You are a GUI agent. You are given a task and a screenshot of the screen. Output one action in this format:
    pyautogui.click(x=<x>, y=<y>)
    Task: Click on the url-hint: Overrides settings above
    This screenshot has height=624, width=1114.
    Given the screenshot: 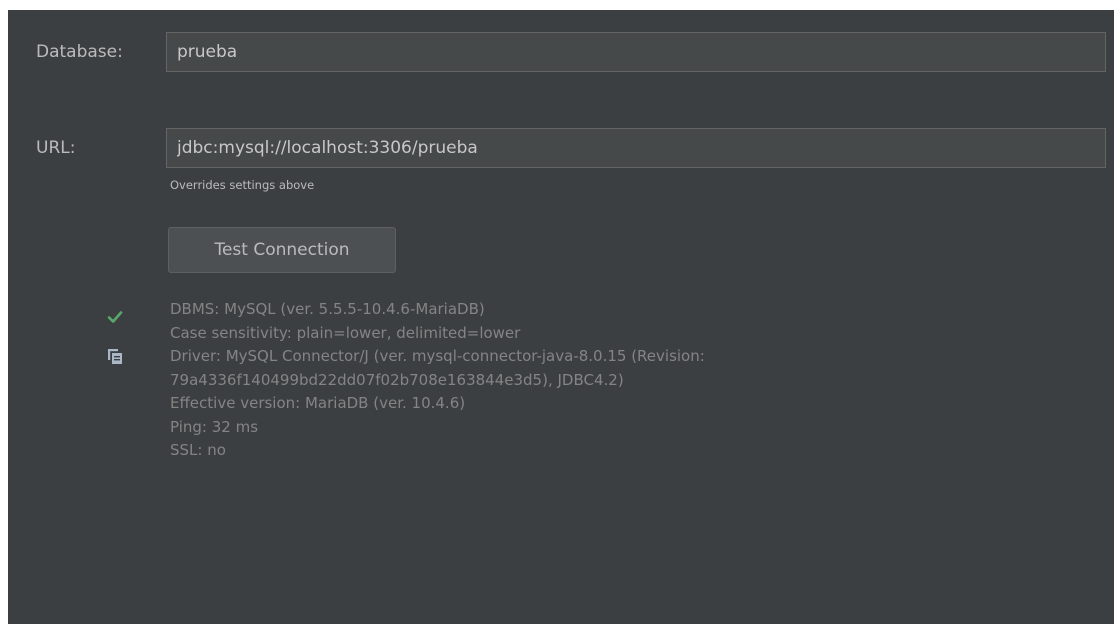 What is the action you would take?
    pyautogui.click(x=242, y=185)
    